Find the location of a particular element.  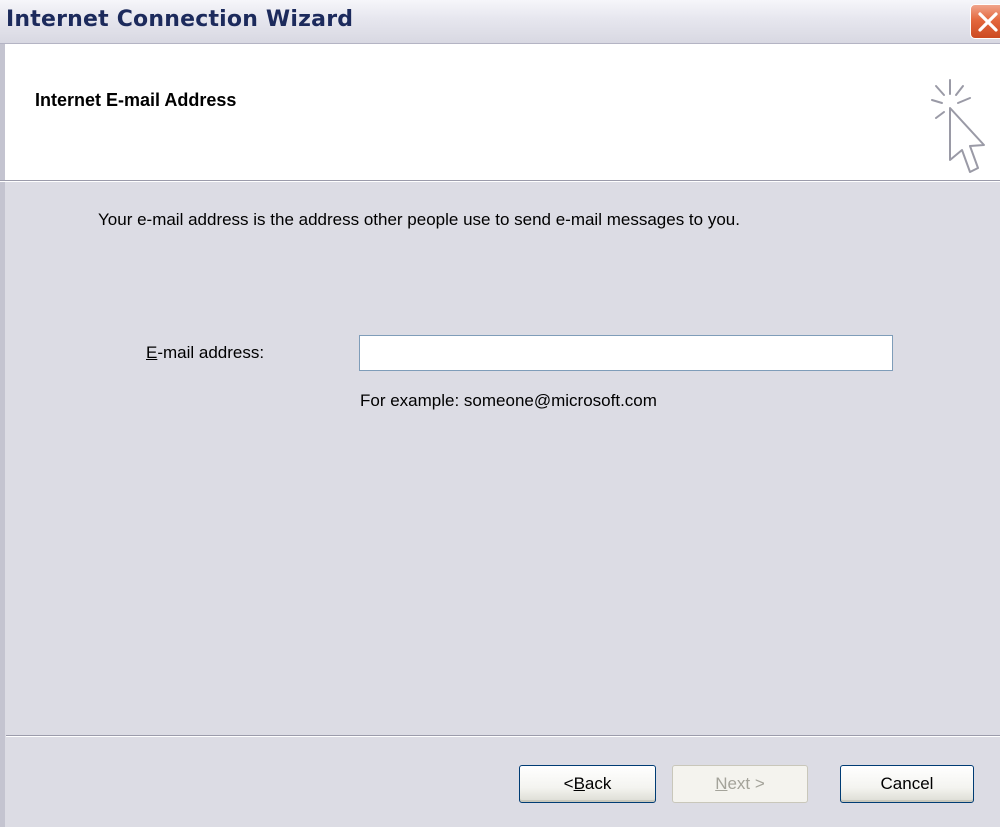

footer-separator-highlight is located at coordinates (503, 736).